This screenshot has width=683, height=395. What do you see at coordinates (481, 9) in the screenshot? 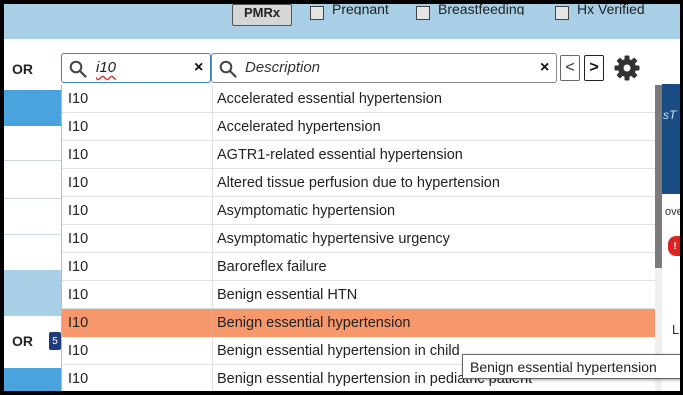
I see `breastfeeding-label: Breastfeeding` at bounding box center [481, 9].